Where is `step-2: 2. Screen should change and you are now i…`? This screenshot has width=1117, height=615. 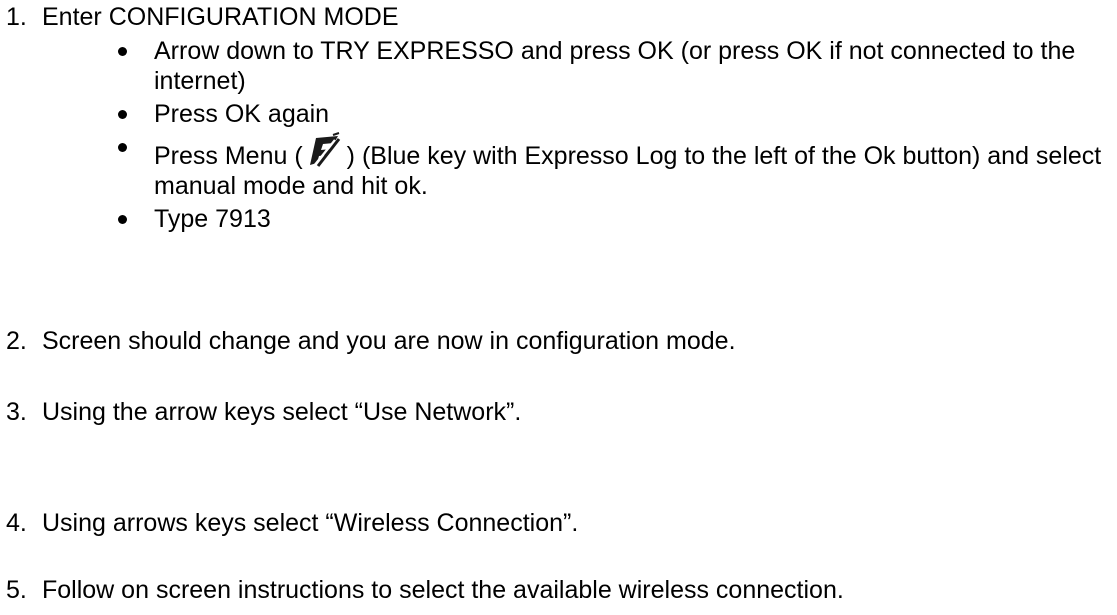
step-2: 2. Screen should change and you are now i… is located at coordinates (371, 341).